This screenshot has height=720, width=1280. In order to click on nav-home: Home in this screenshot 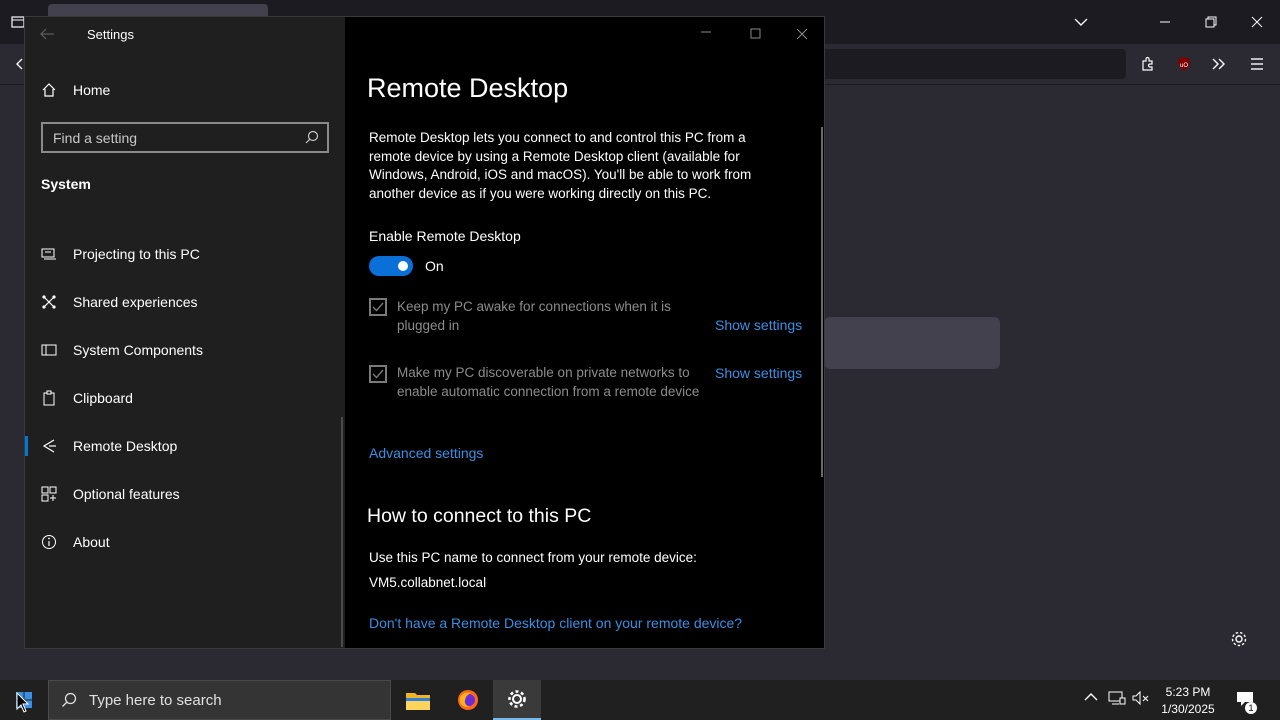, I will do `click(185, 90)`.